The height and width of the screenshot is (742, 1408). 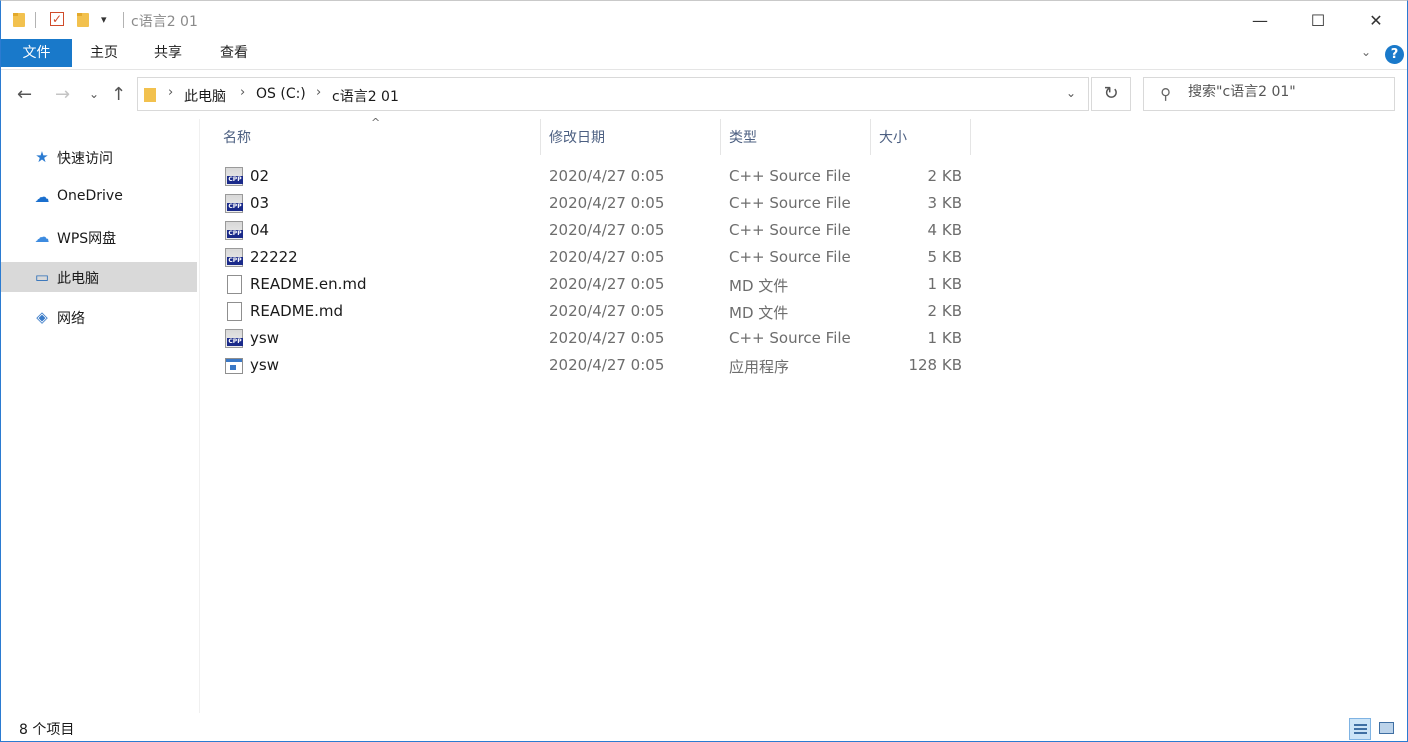 I want to click on address-bar: › 此电脑 › OS (C:) › c语言2 01 ⌄, so click(x=613, y=94).